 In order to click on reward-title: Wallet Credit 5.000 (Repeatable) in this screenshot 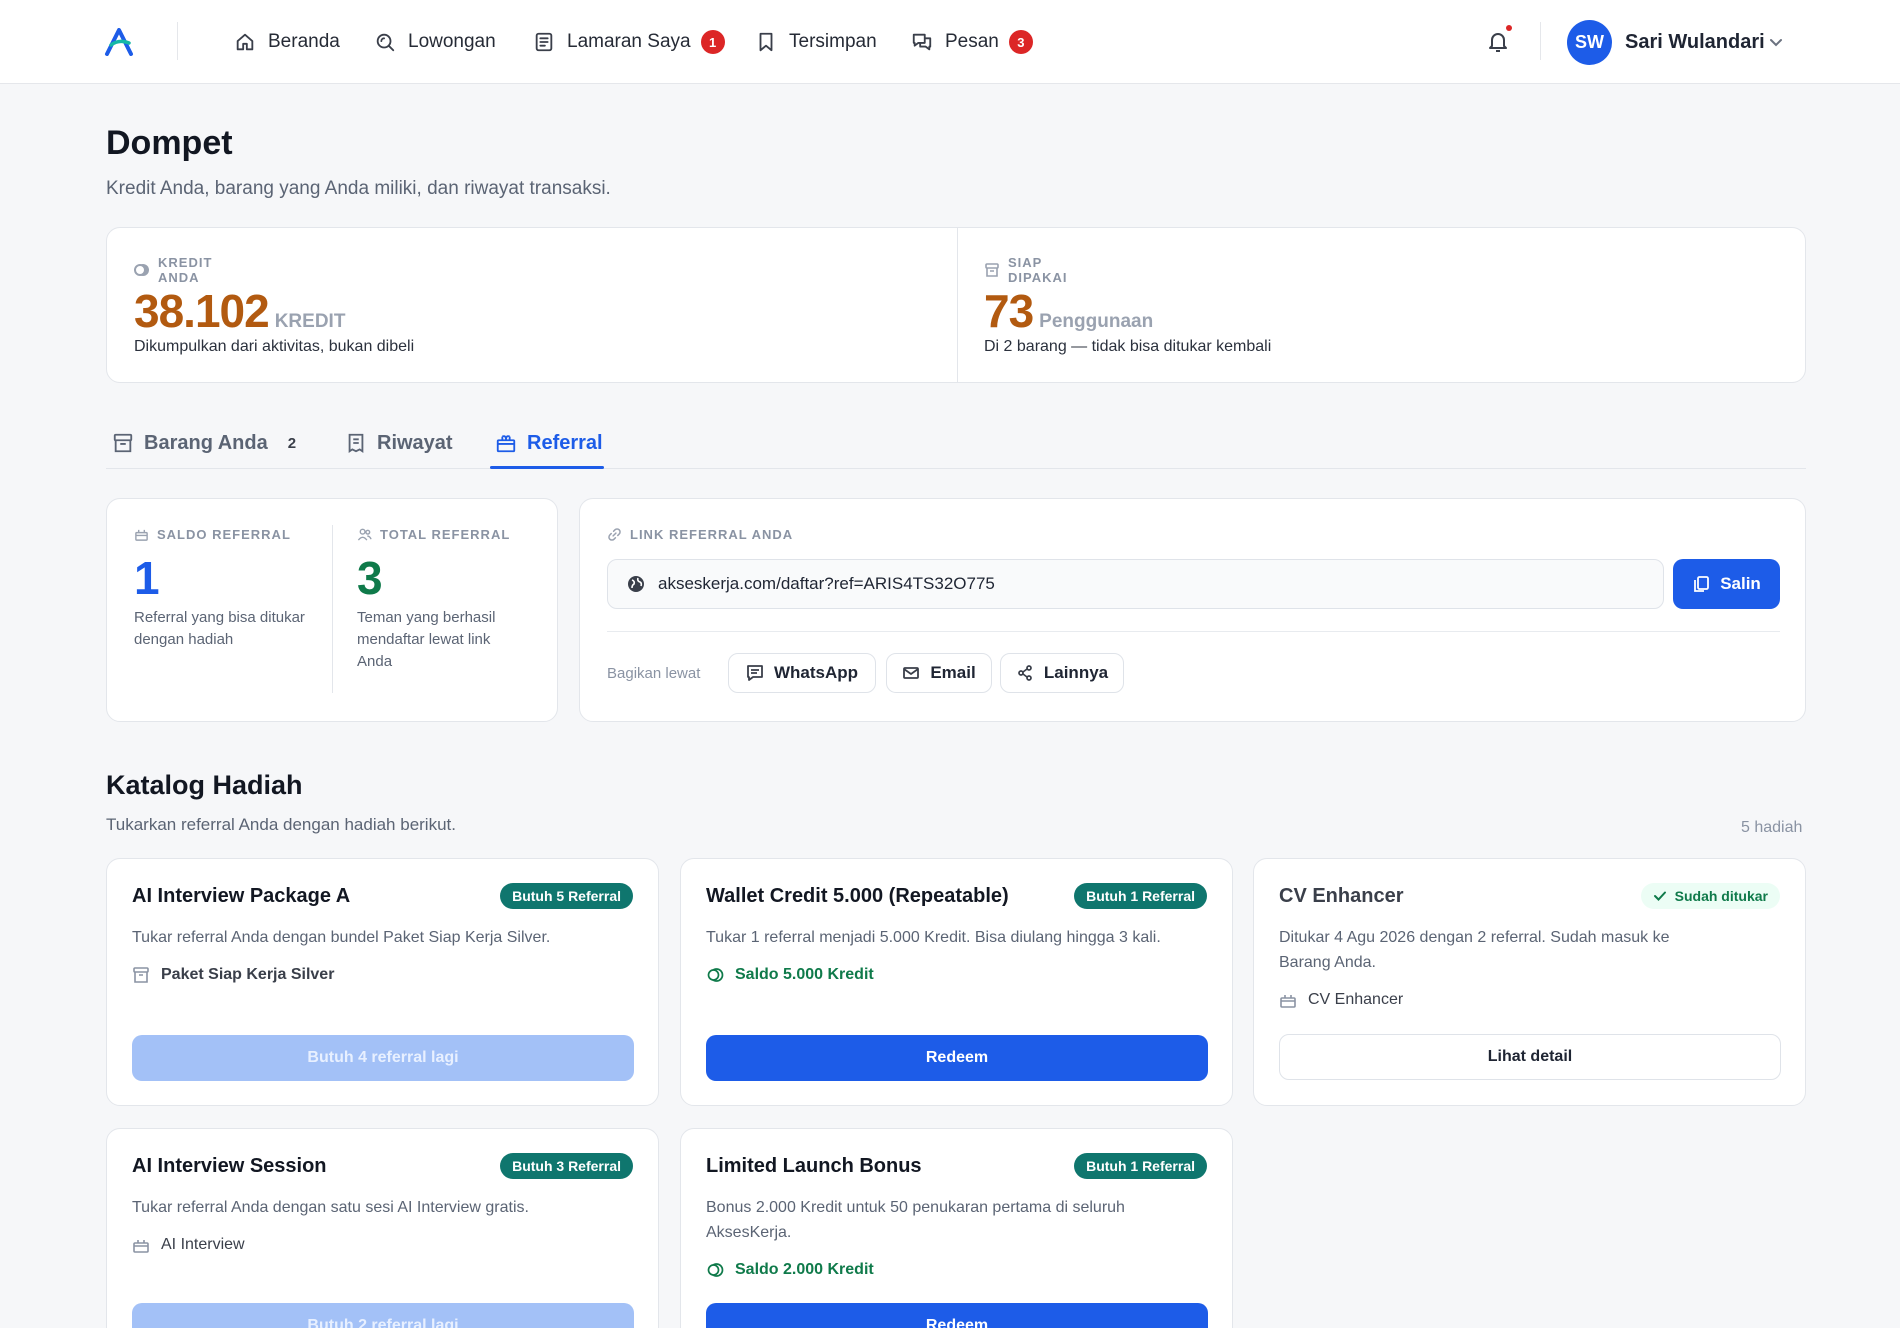, I will do `click(857, 896)`.